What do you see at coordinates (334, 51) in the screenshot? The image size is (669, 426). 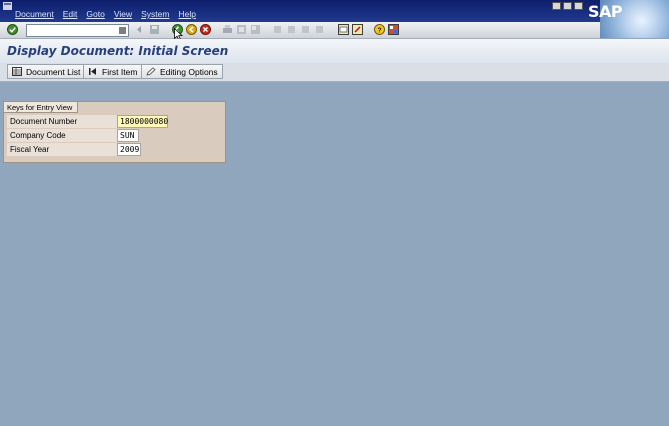 I see `title-bar: Display Document: Initial Screen` at bounding box center [334, 51].